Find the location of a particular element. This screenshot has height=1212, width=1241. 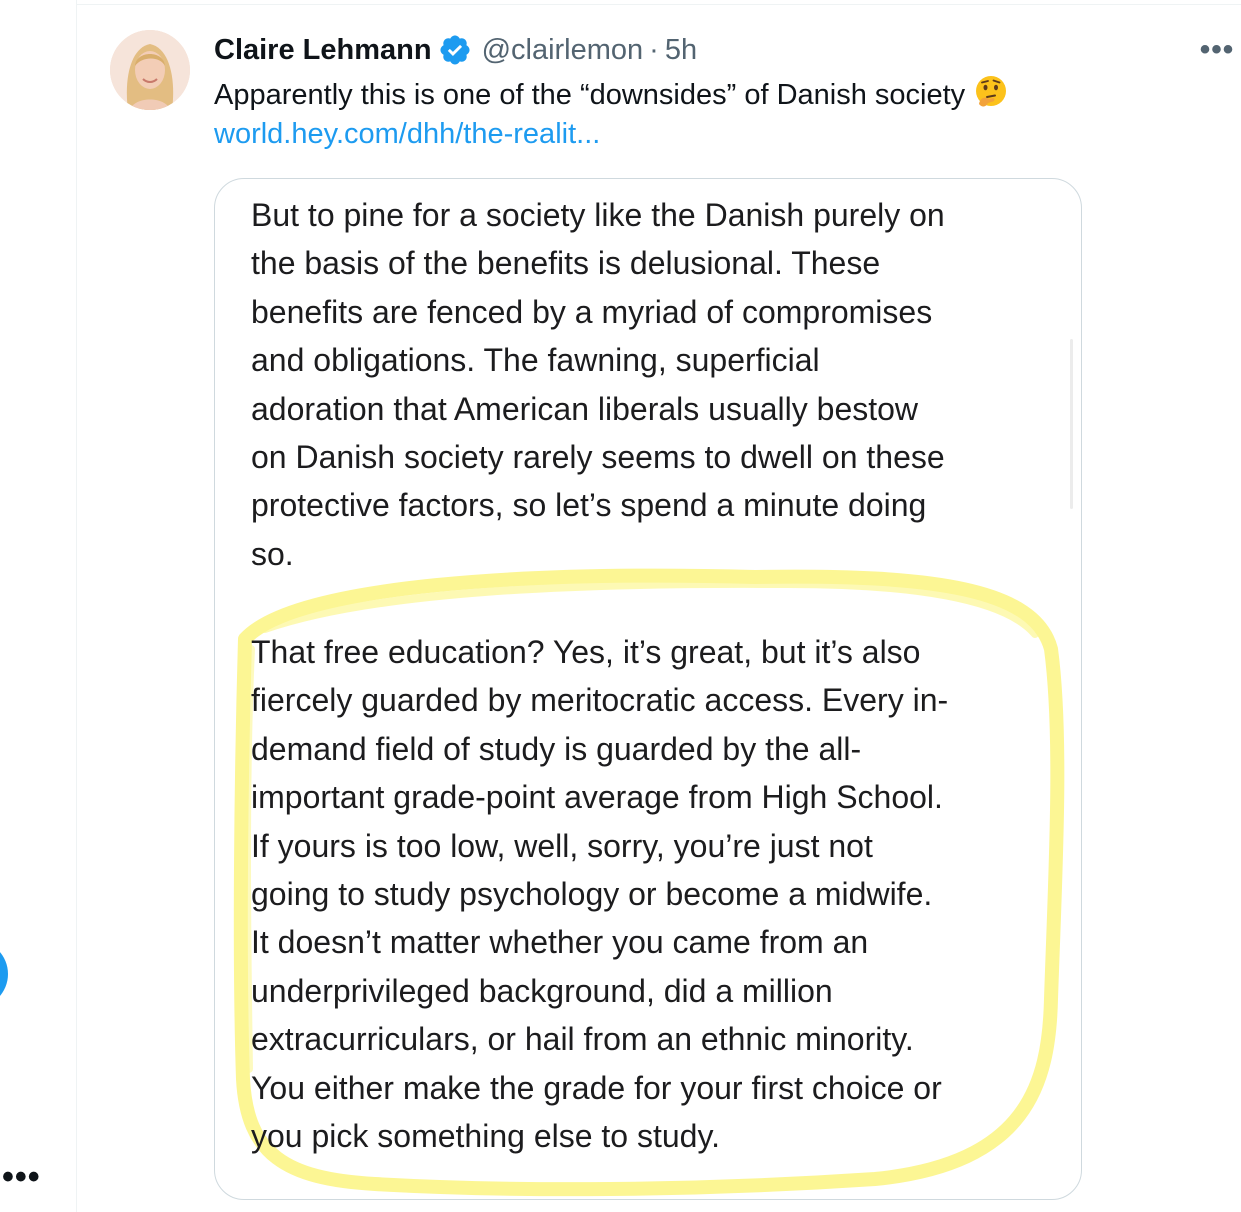

more-options-button: ••• is located at coordinates (1217, 50).